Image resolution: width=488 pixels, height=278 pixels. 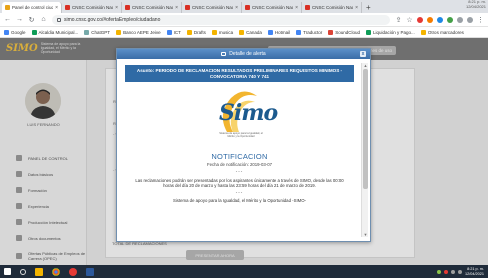 What do you see at coordinates (365, 234) in the screenshot?
I see `scroll-down-icon: ▼` at bounding box center [365, 234].